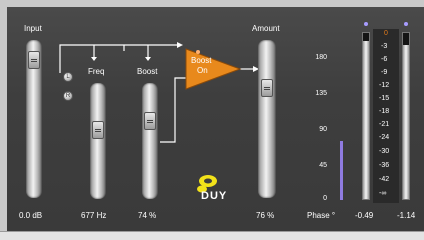 The height and width of the screenshot is (240, 424). What do you see at coordinates (325, 198) in the screenshot?
I see `phase-tick: 0` at bounding box center [325, 198].